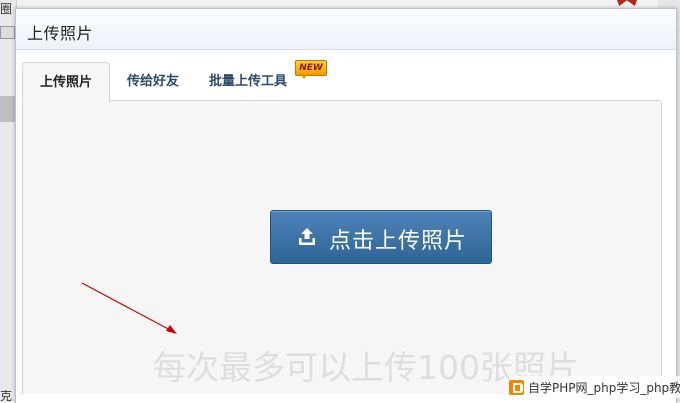  Describe the element at coordinates (60, 33) in the screenshot. I see `dialog-title: 上传照片` at that location.